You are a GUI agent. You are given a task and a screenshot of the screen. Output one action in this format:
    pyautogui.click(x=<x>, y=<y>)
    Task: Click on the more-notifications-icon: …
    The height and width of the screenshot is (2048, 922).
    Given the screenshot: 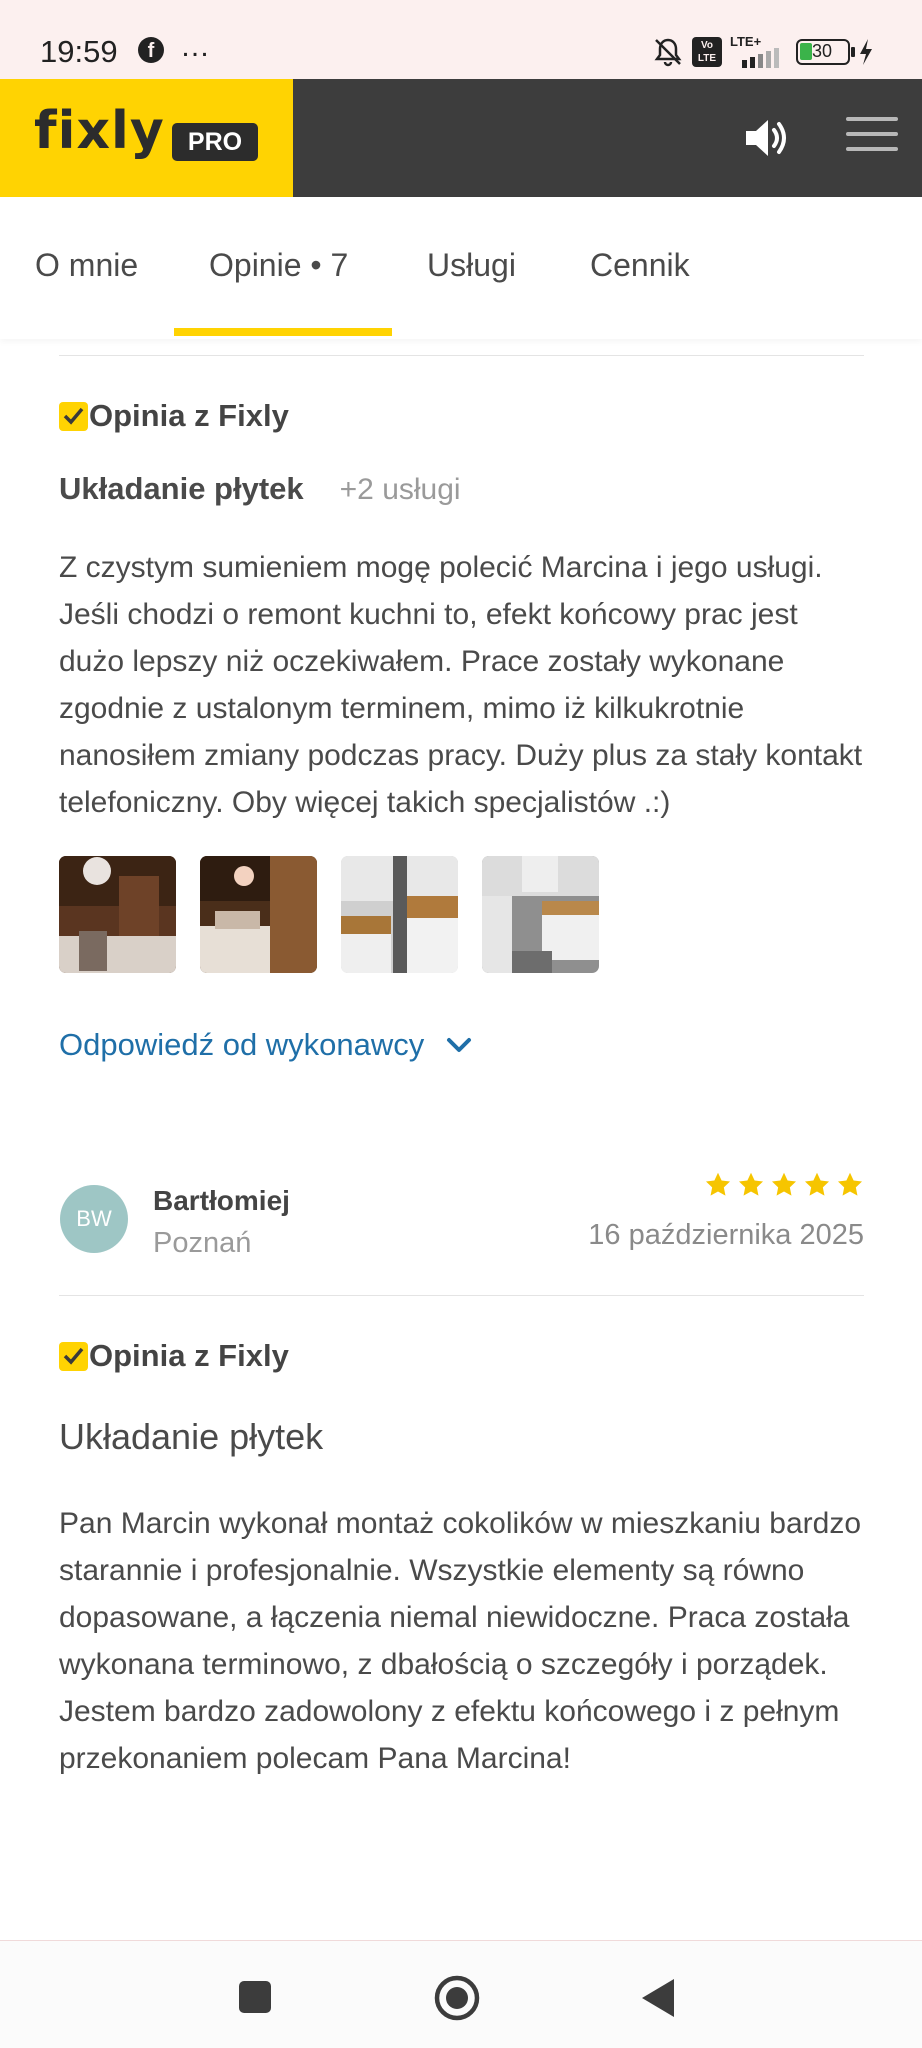 What is the action you would take?
    pyautogui.click(x=195, y=46)
    